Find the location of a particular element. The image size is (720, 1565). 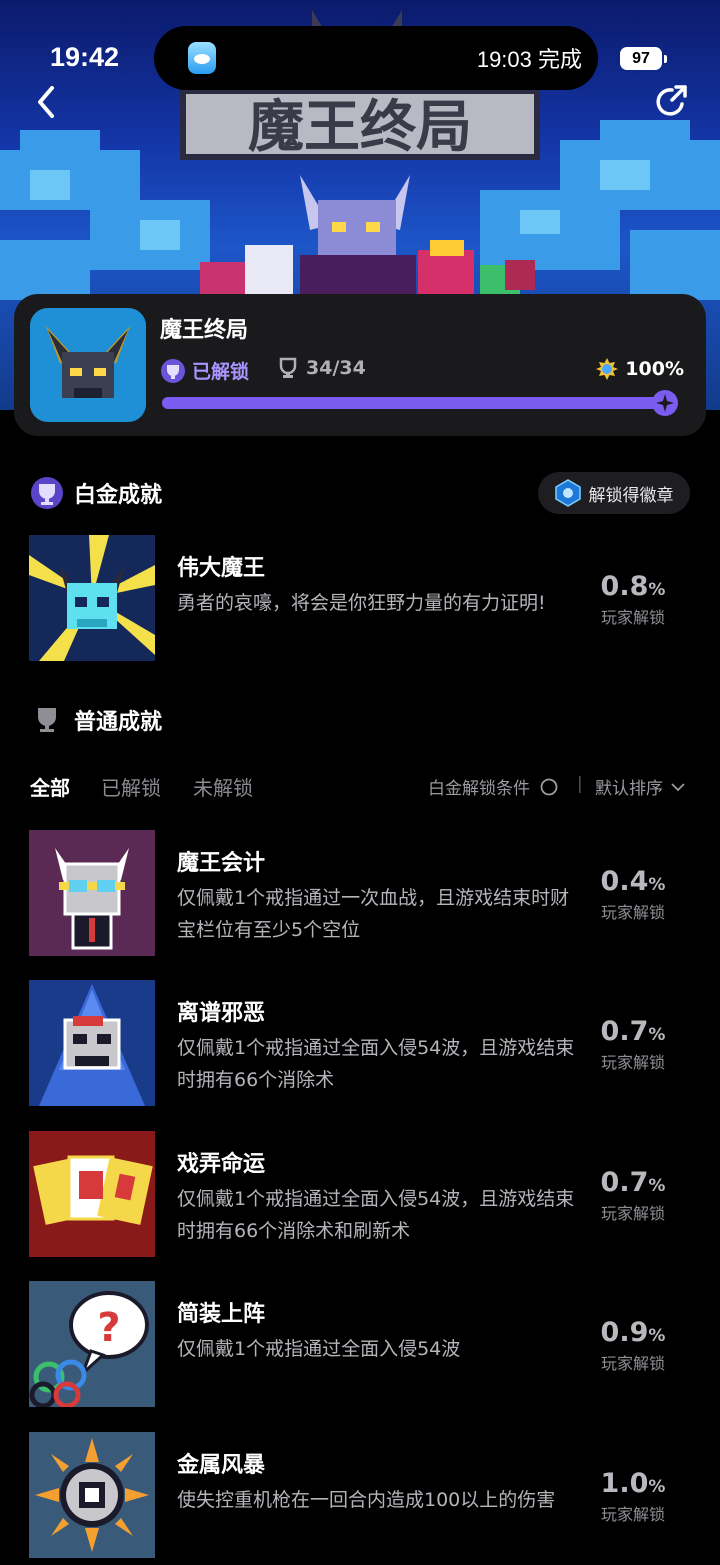

normal-heading: 普通成就 is located at coordinates (96, 720).